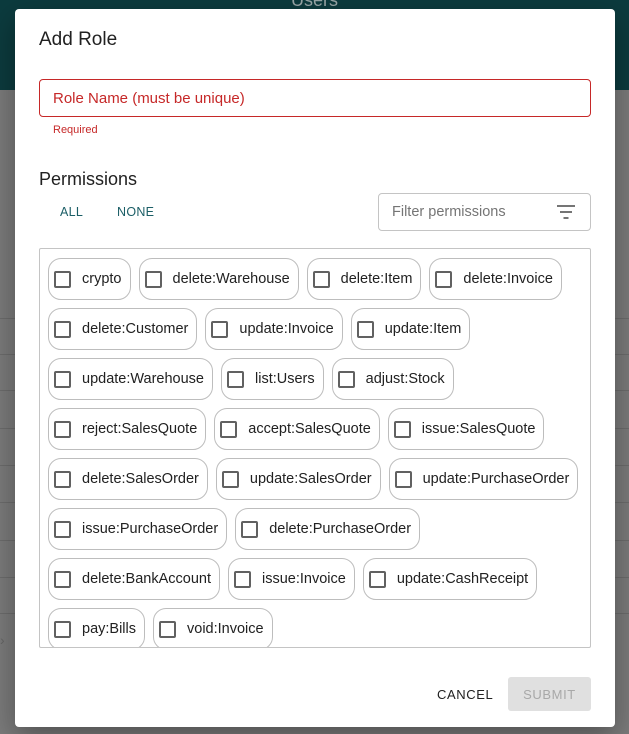 The width and height of the screenshot is (629, 734). Describe the element at coordinates (465, 694) in the screenshot. I see `cancel-button: CANCEL` at that location.